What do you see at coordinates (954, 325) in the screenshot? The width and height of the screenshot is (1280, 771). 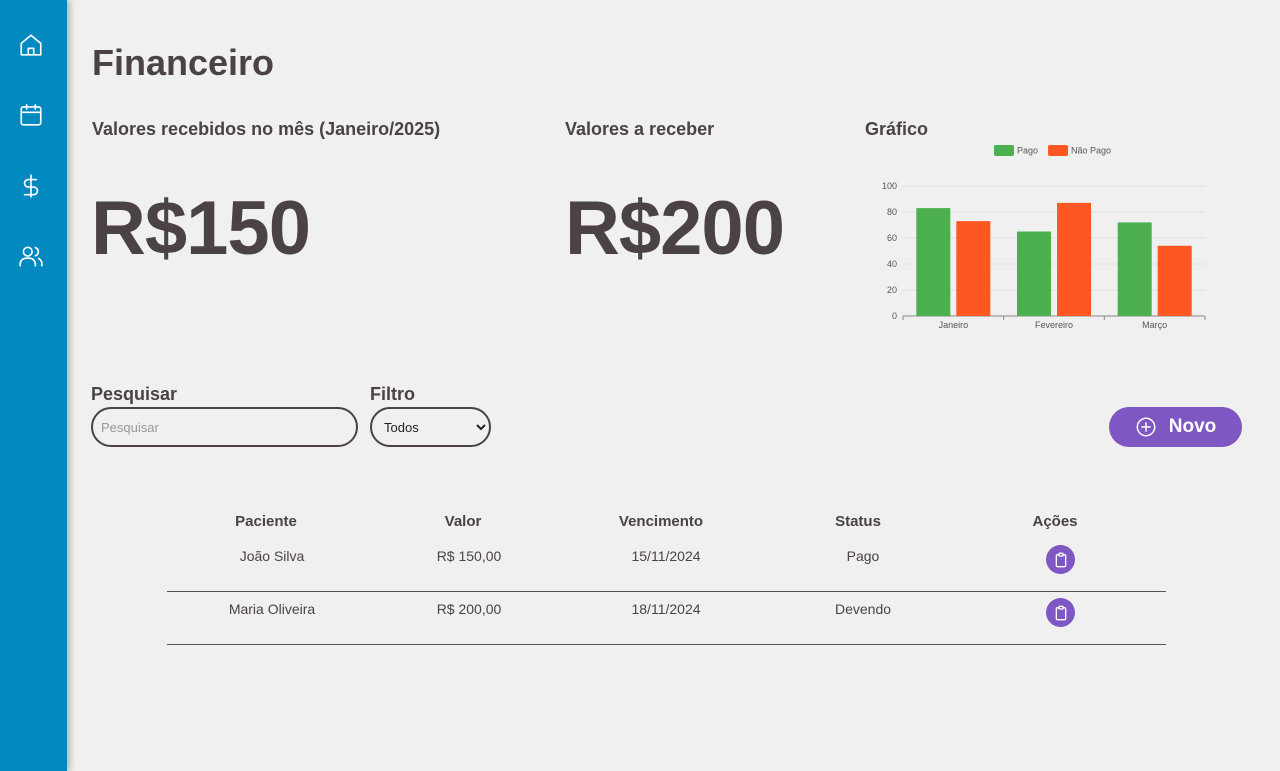 I see `x-tick-label: Janeiro` at bounding box center [954, 325].